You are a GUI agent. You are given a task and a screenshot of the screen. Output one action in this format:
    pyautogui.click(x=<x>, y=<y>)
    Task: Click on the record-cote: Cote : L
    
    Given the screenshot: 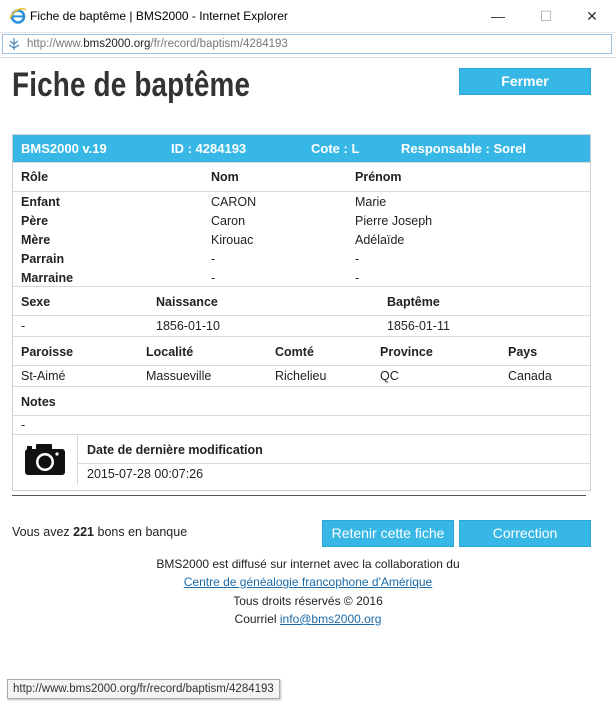 What is the action you would take?
    pyautogui.click(x=335, y=148)
    